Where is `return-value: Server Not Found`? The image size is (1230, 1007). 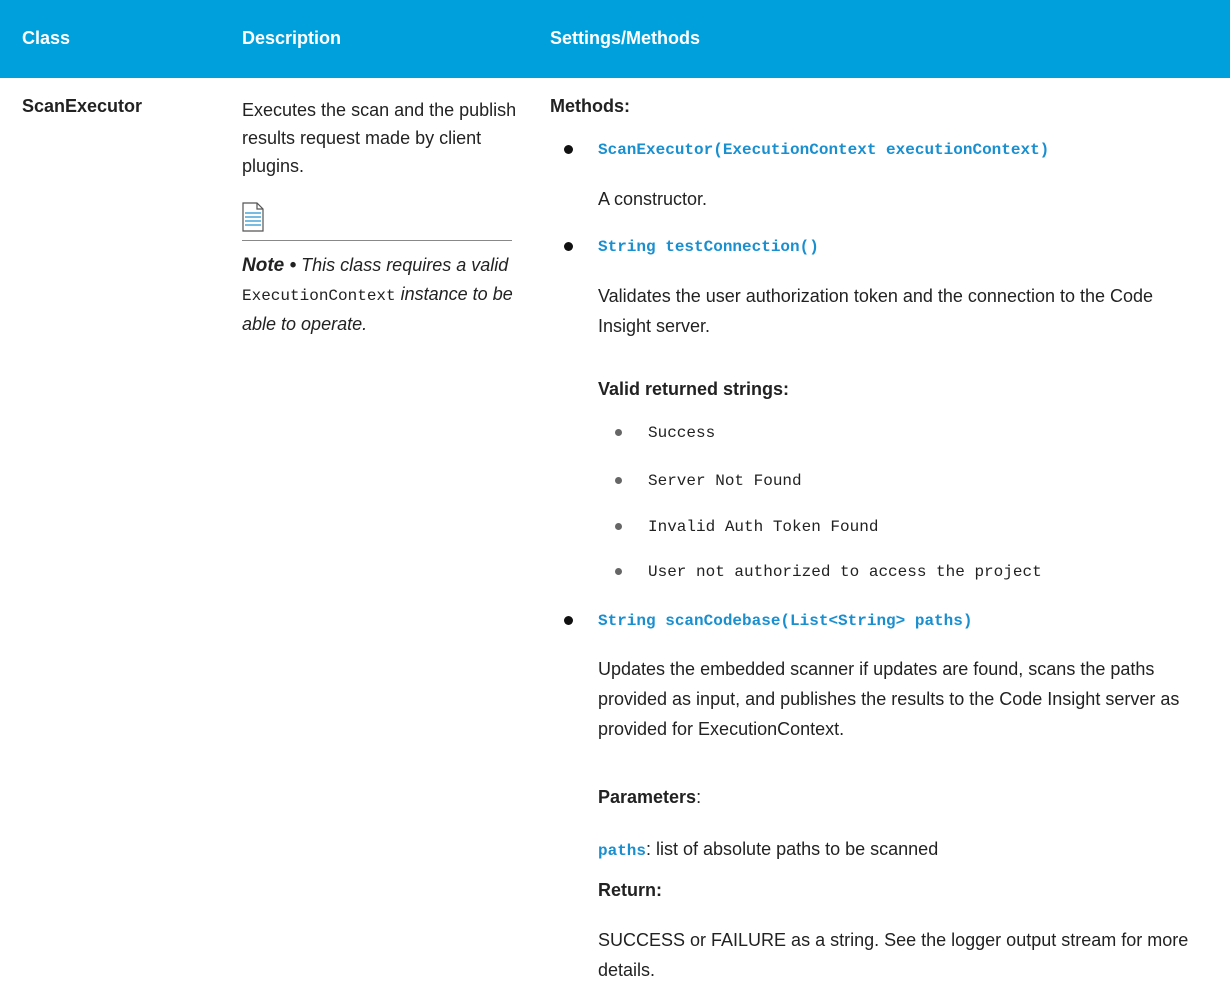
return-value: Server Not Found is located at coordinates (725, 481).